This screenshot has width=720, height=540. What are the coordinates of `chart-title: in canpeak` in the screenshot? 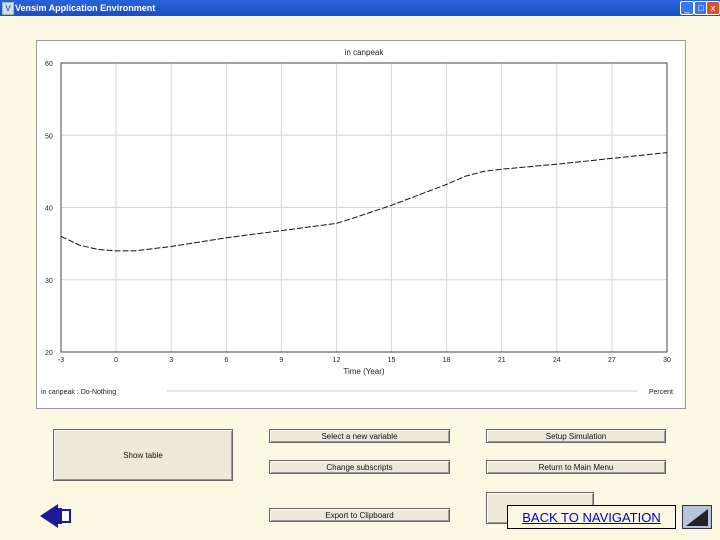 It's located at (365, 52).